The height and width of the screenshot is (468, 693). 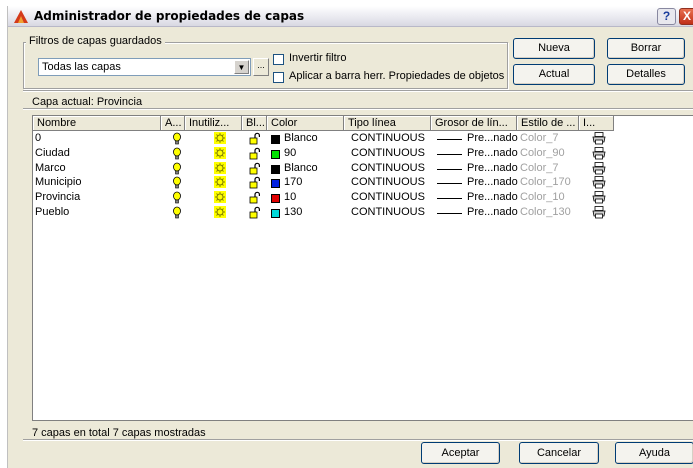 I want to click on details-button: Detalles, so click(x=646, y=74).